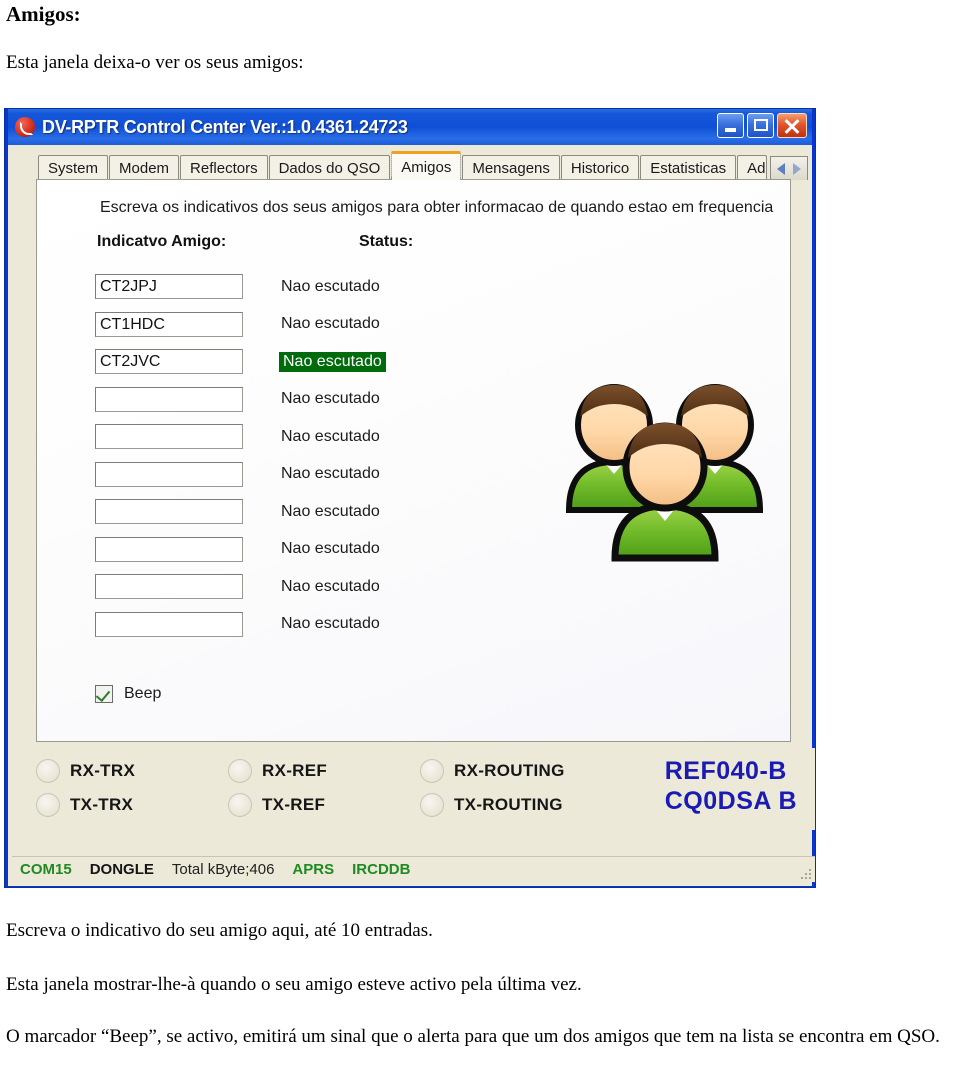 Image resolution: width=960 pixels, height=1078 pixels. Describe the element at coordinates (295, 770) in the screenshot. I see `led-label: RX-REF` at that location.